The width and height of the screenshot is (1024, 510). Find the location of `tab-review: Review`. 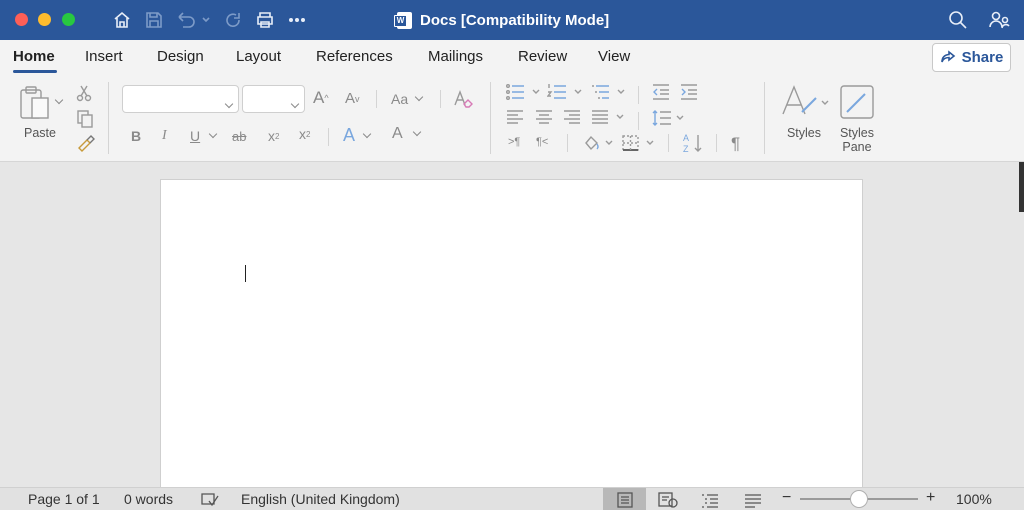

tab-review: Review is located at coordinates (542, 56).